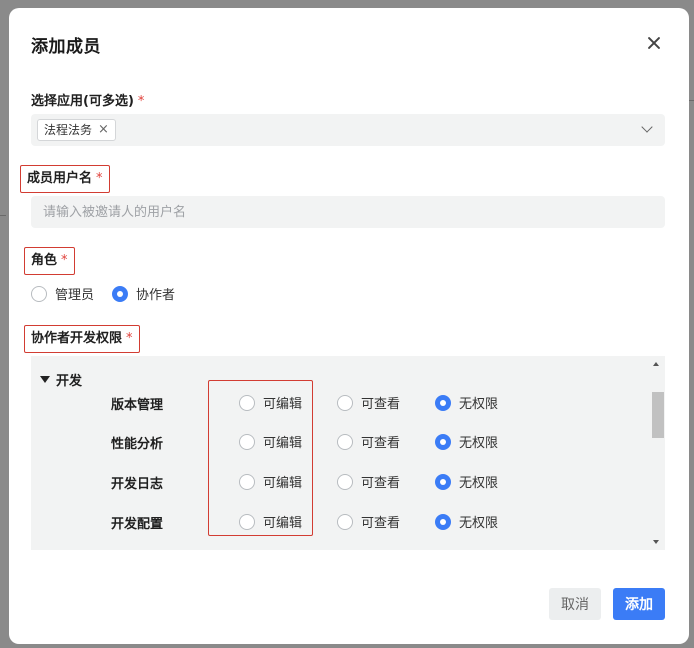 Image resolution: width=694 pixels, height=648 pixels. I want to click on caret-down-icon, so click(45, 379).